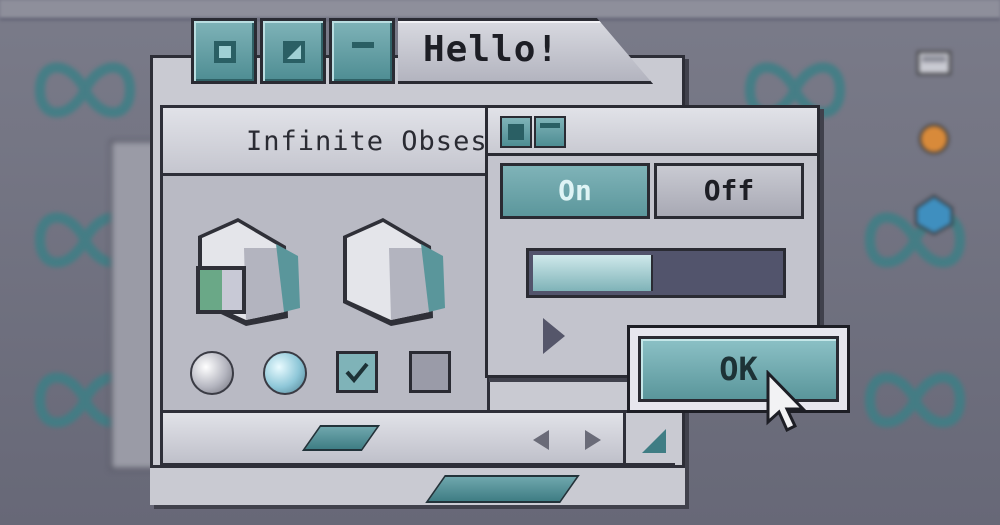 This screenshot has width=1000, height=525. What do you see at coordinates (367, 141) in the screenshot?
I see `panel-title: Infinite Obses` at bounding box center [367, 141].